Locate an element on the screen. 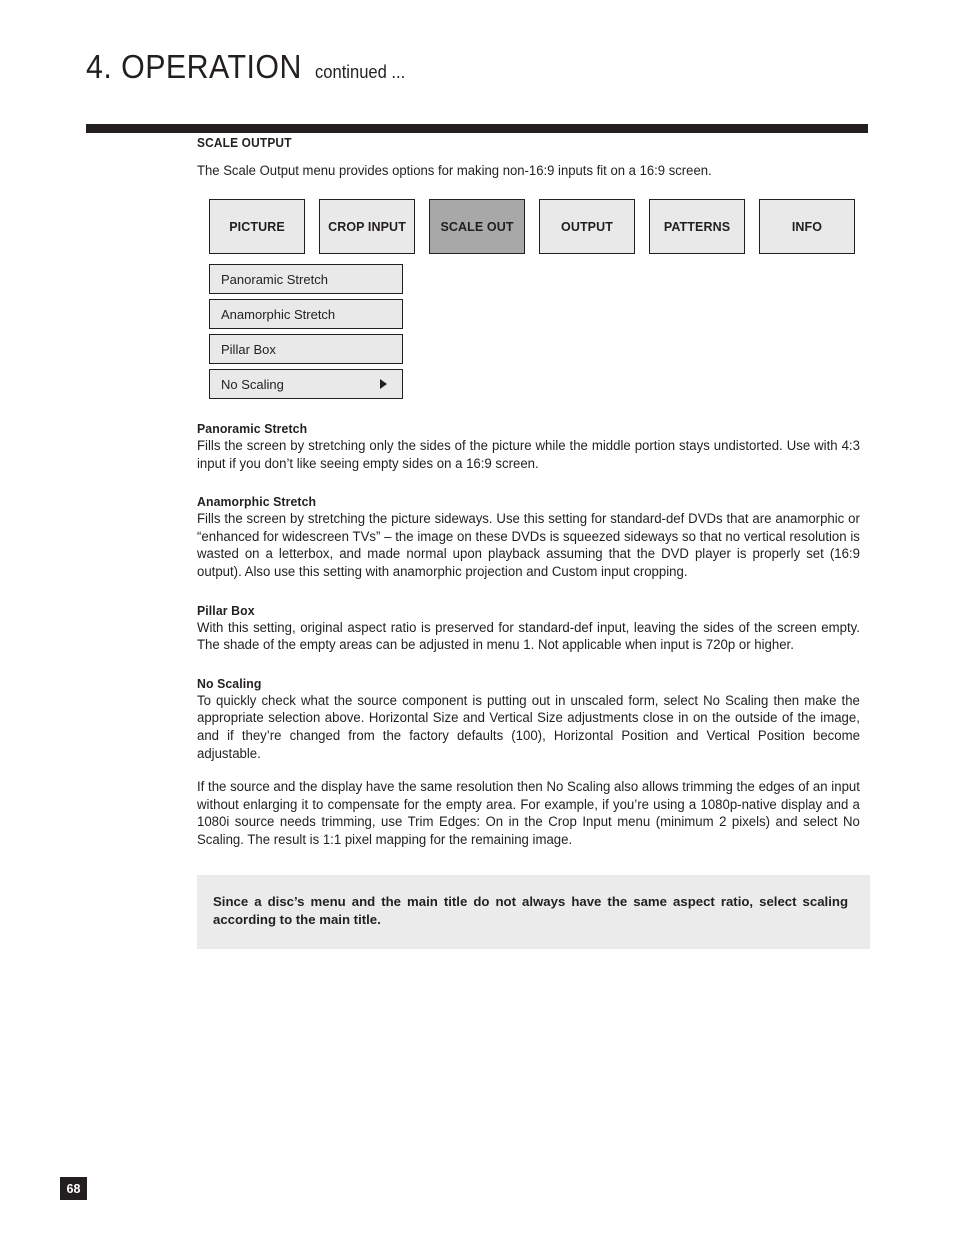  submenu-item-no-scaling: No Scaling is located at coordinates (306, 384).